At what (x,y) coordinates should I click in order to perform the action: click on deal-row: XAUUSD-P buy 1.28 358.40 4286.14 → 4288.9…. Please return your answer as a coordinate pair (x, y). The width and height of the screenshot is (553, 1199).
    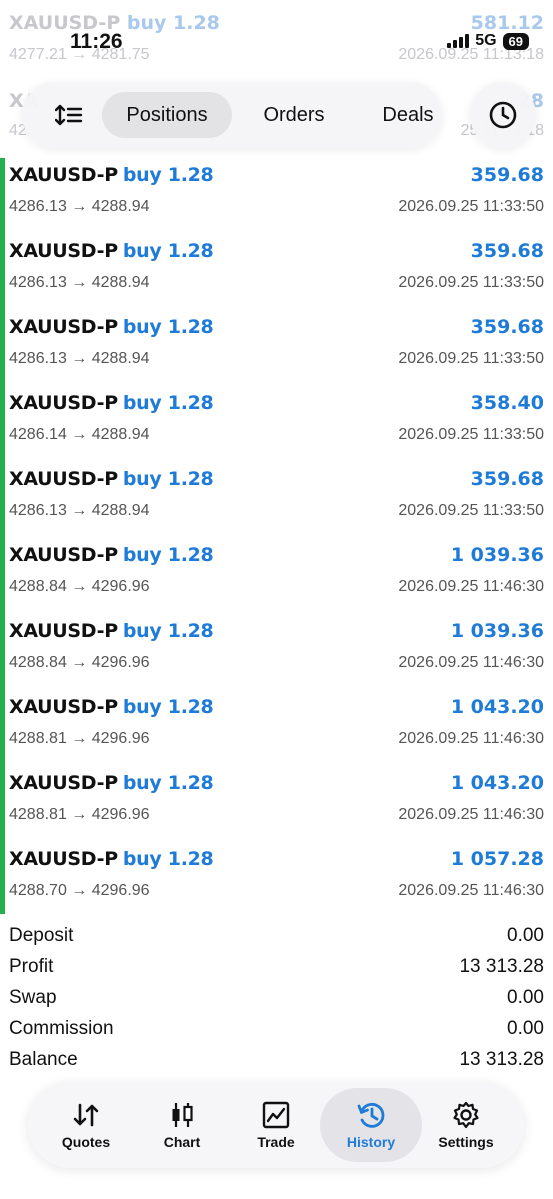
    Looking at the image, I should click on (276, 424).